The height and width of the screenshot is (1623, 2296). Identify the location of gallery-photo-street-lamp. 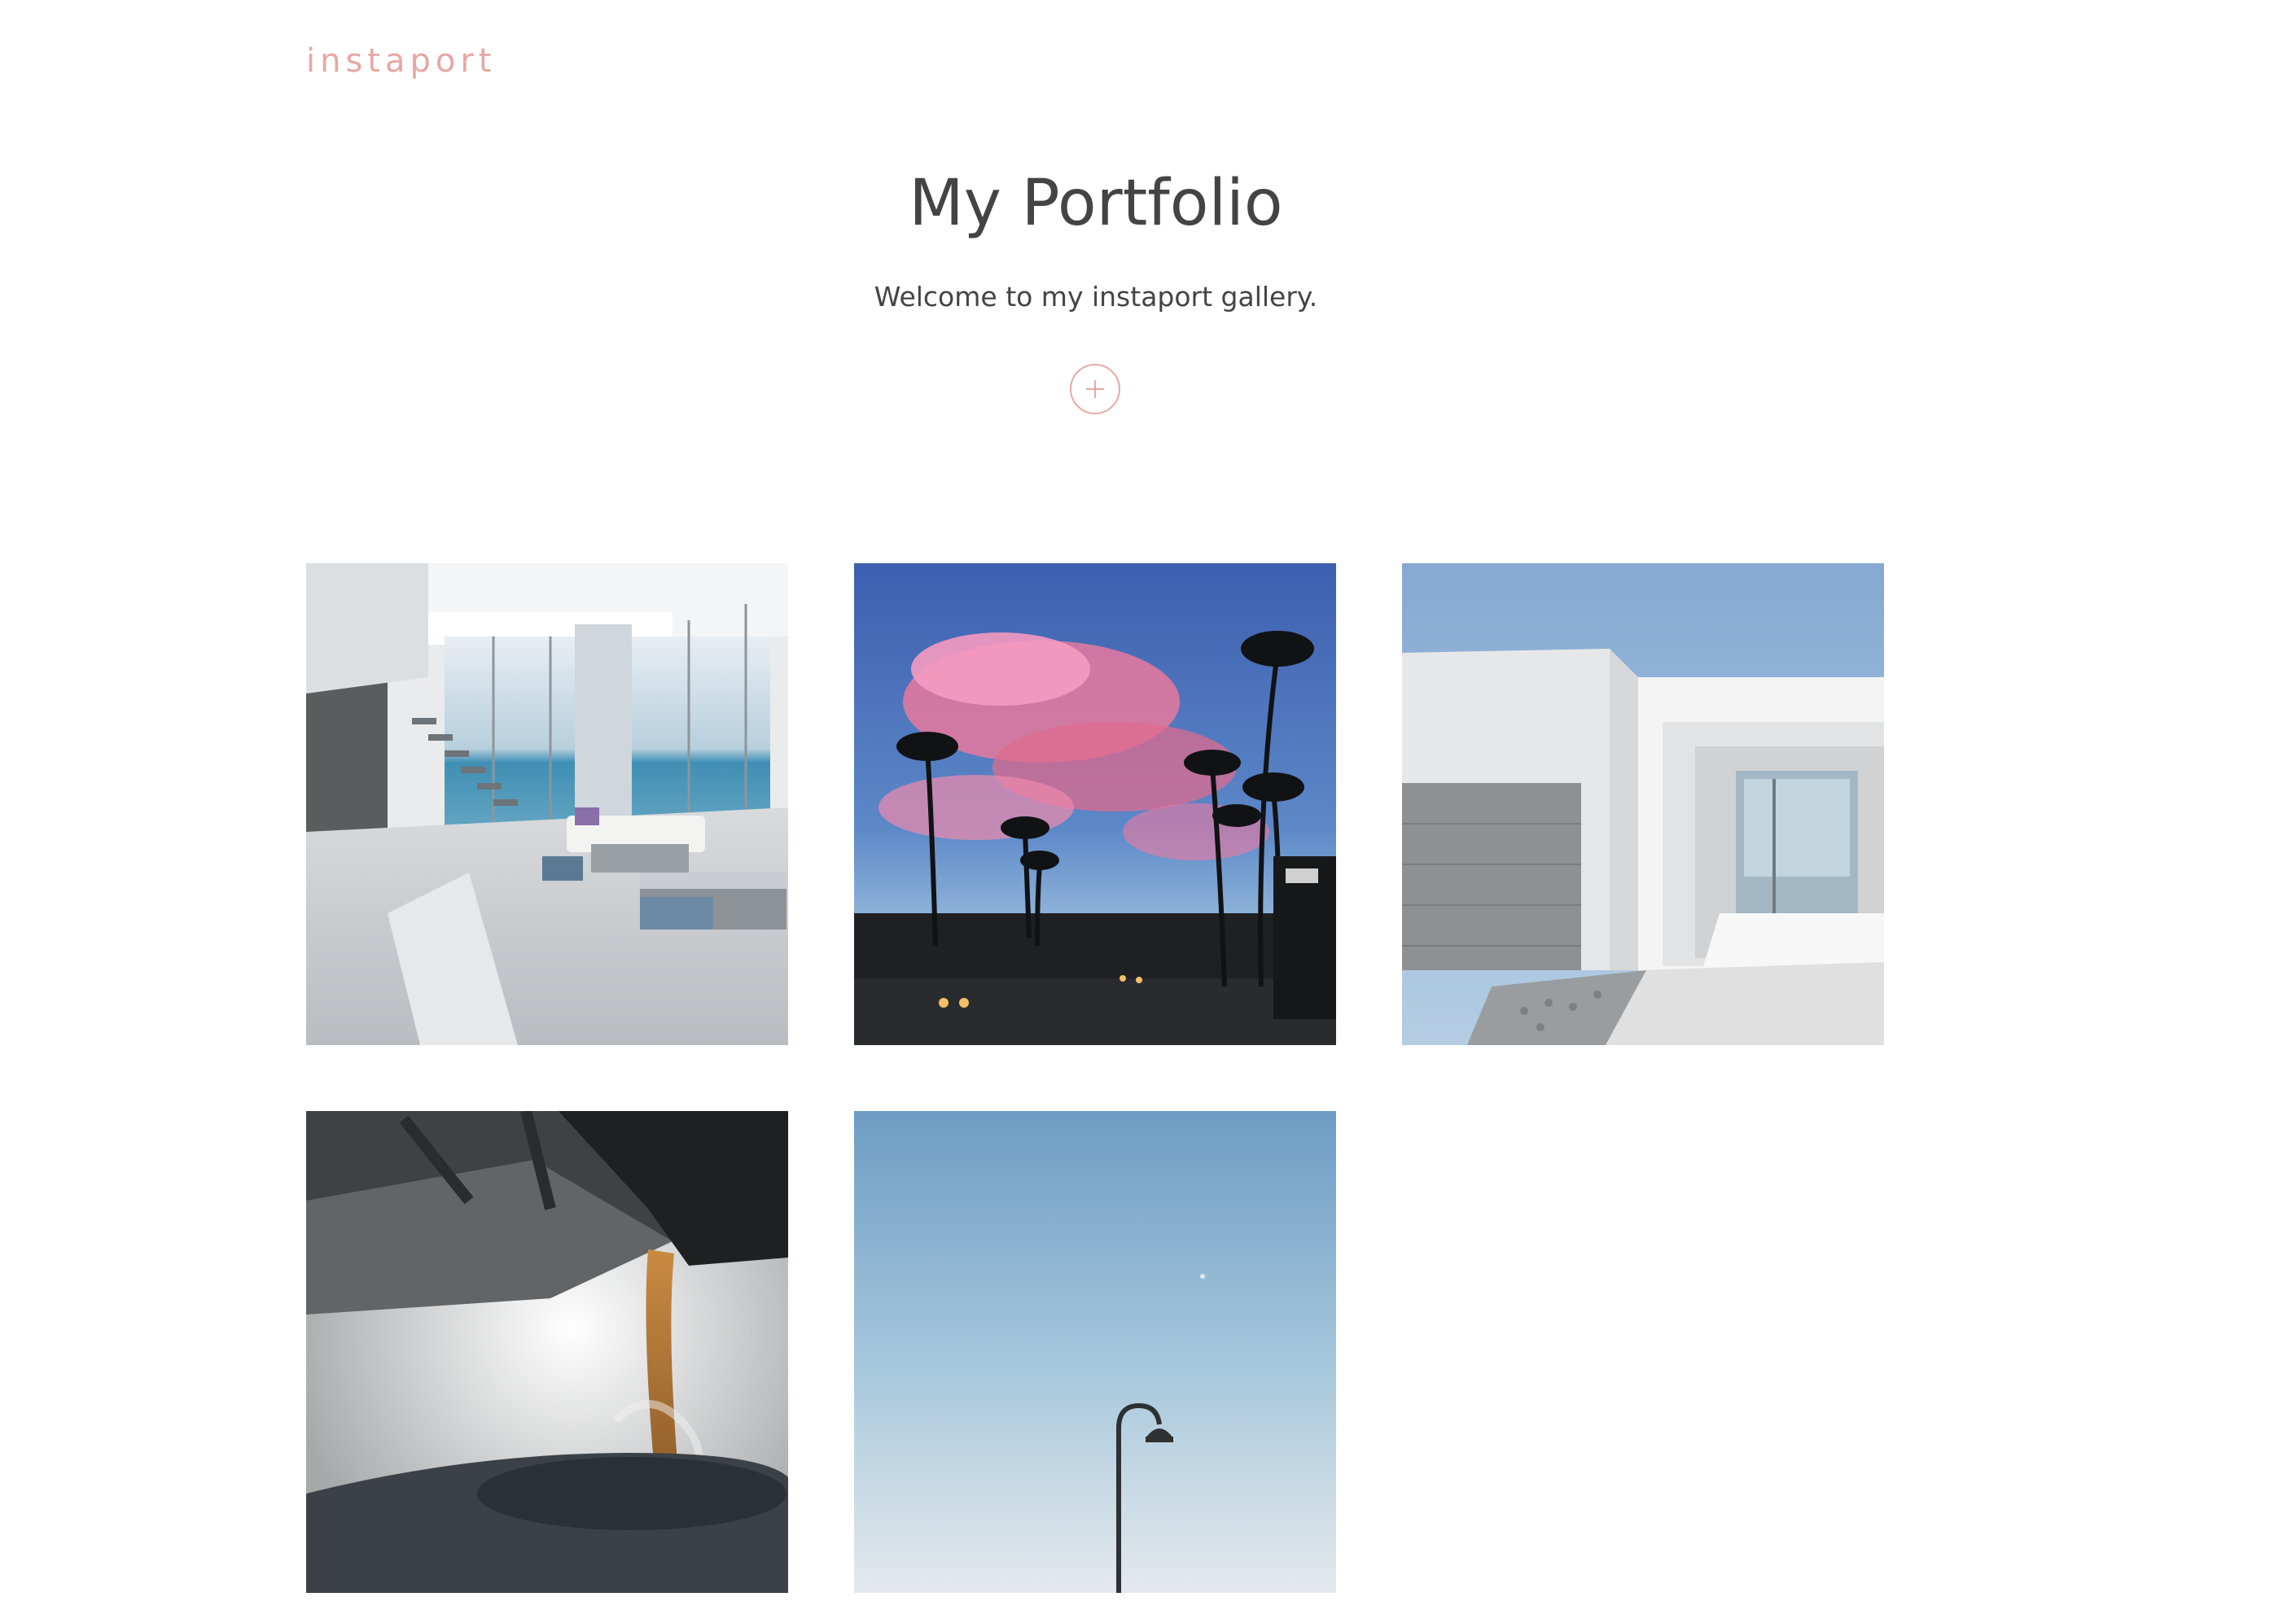
(1095, 1352).